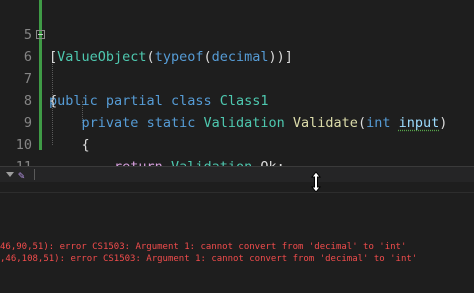  Describe the element at coordinates (237, 150) in the screenshot. I see `code-line: 11 }` at that location.